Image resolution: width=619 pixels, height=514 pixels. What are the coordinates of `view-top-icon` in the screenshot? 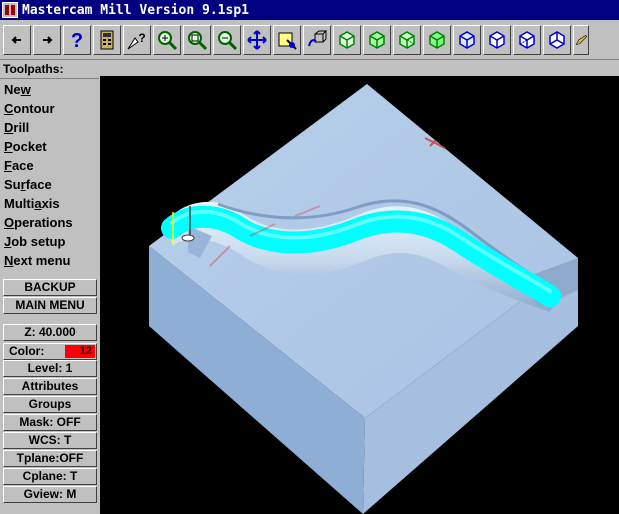 It's located at (347, 39).